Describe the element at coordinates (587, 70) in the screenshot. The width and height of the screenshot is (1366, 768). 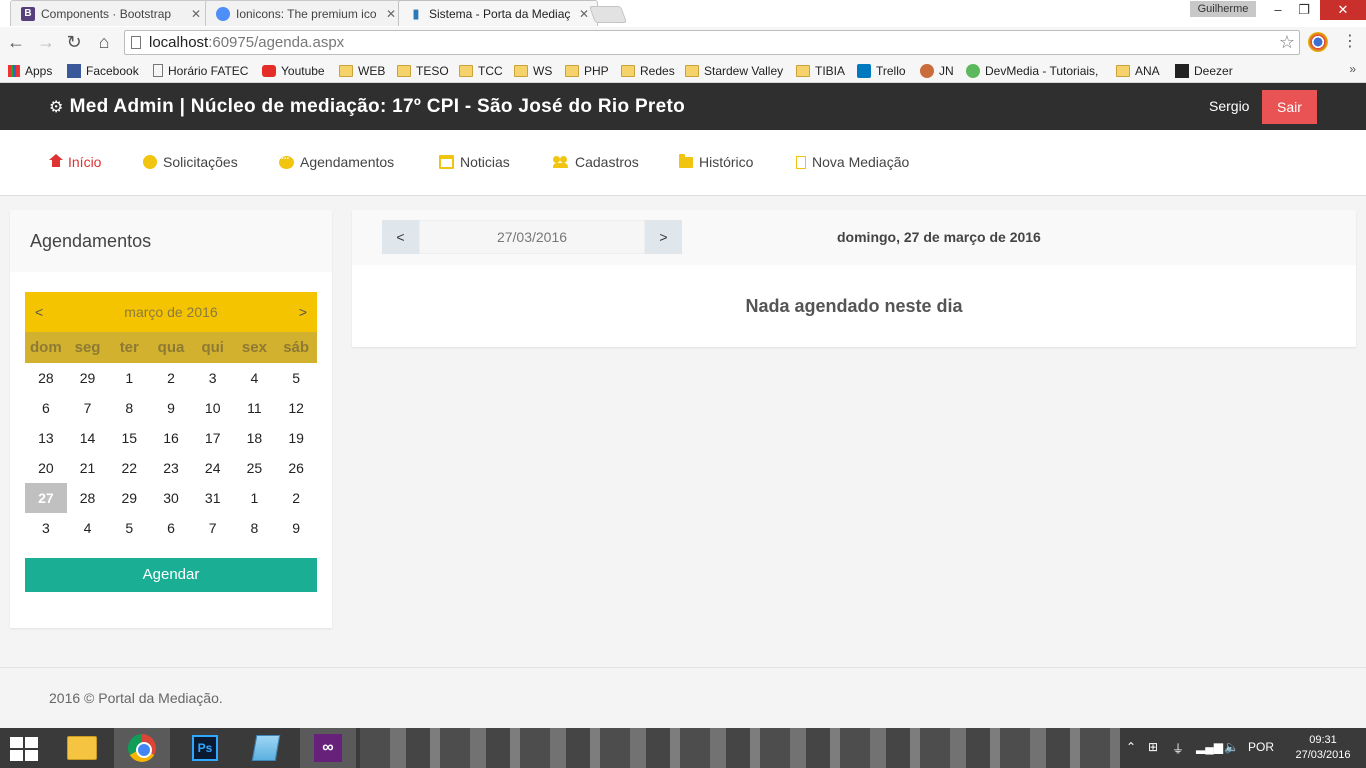
I see `bookmark-php: PHP` at that location.